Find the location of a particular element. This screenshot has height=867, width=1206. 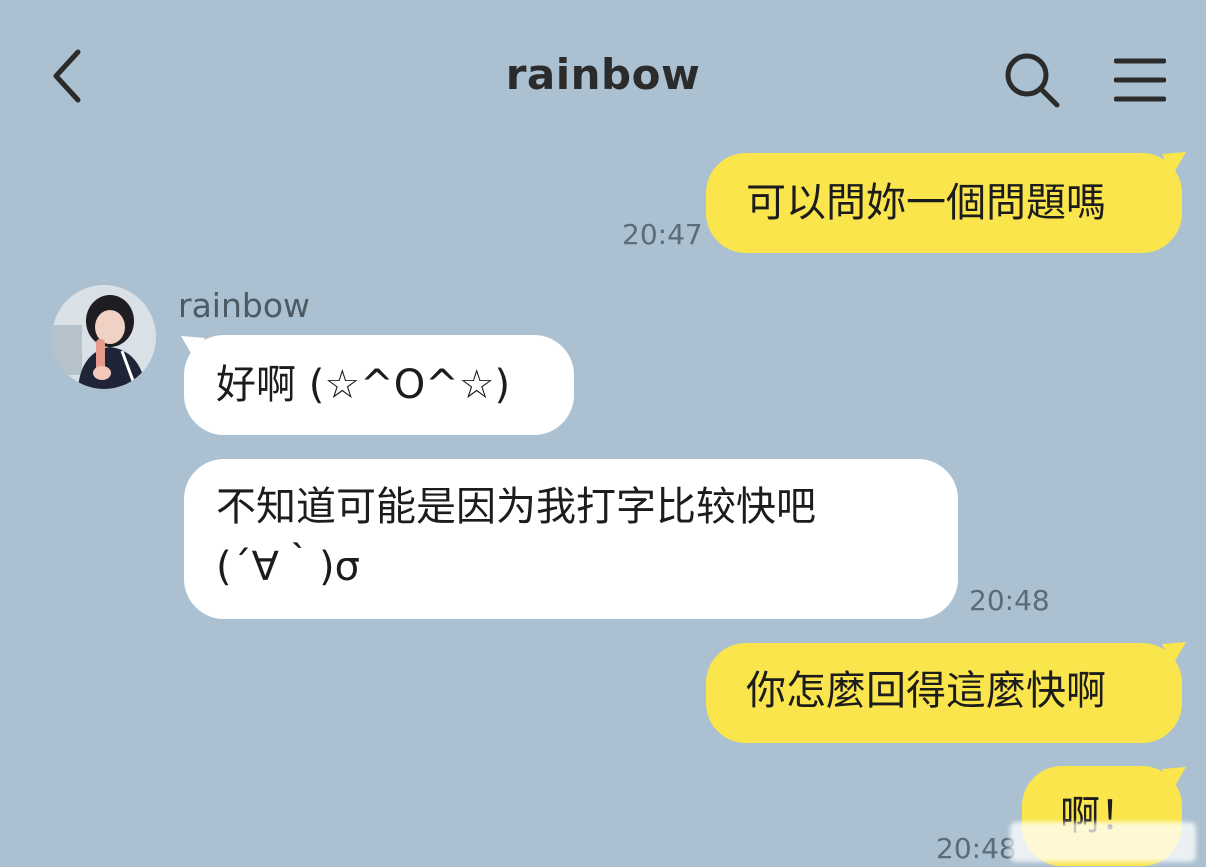

message-text: 你怎麼回得這麼快啊 is located at coordinates (926, 691).